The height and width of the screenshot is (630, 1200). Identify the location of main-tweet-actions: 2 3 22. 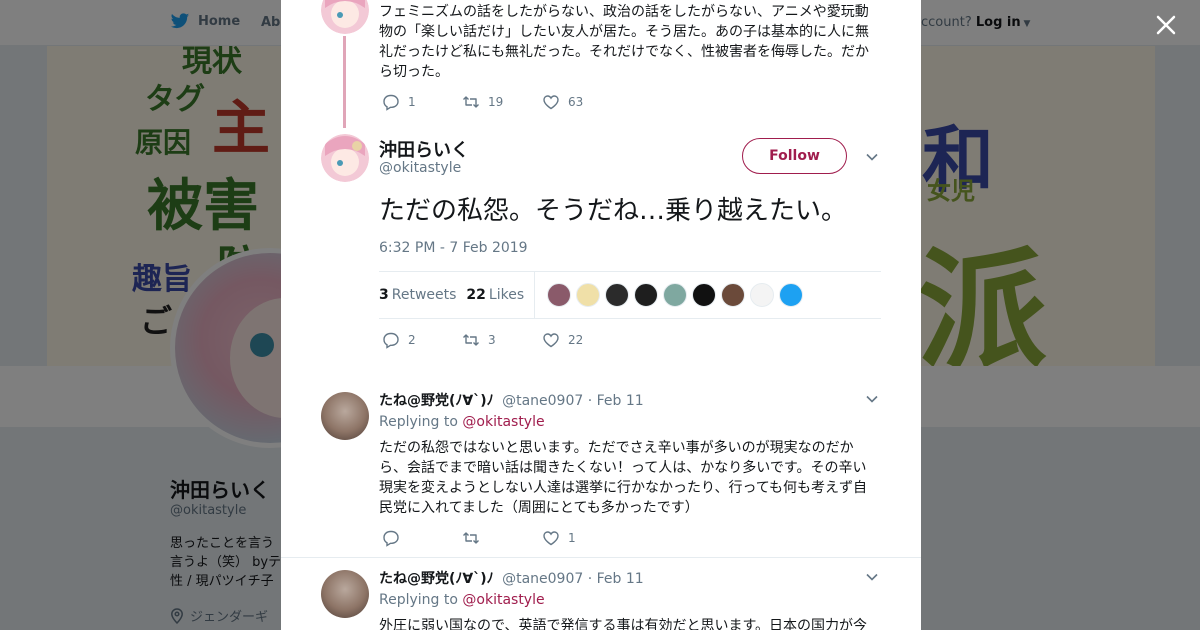
(502, 340).